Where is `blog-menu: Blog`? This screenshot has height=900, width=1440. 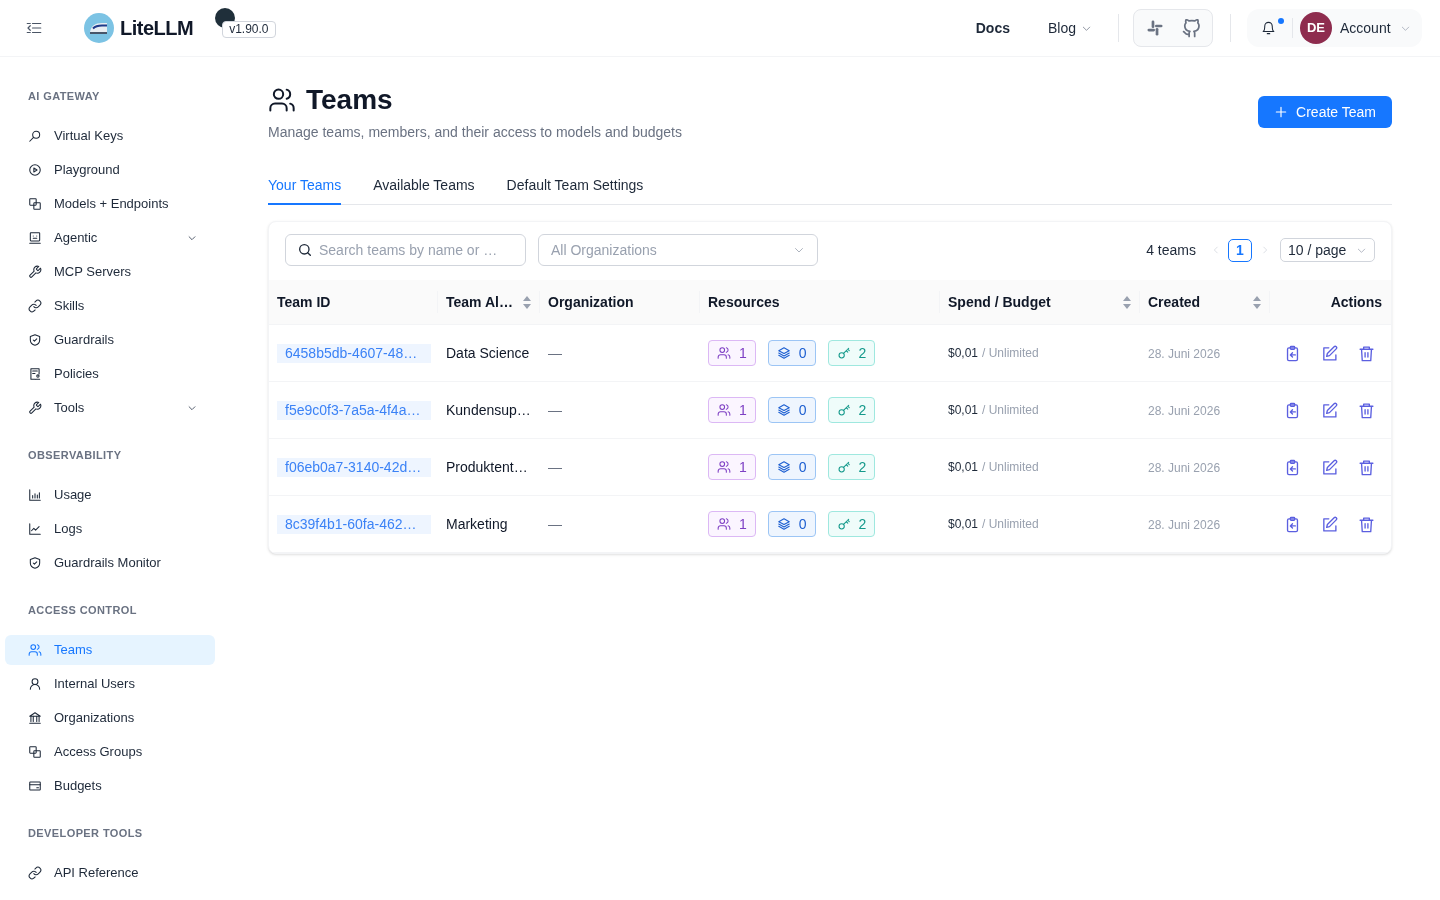 blog-menu: Blog is located at coordinates (1069, 28).